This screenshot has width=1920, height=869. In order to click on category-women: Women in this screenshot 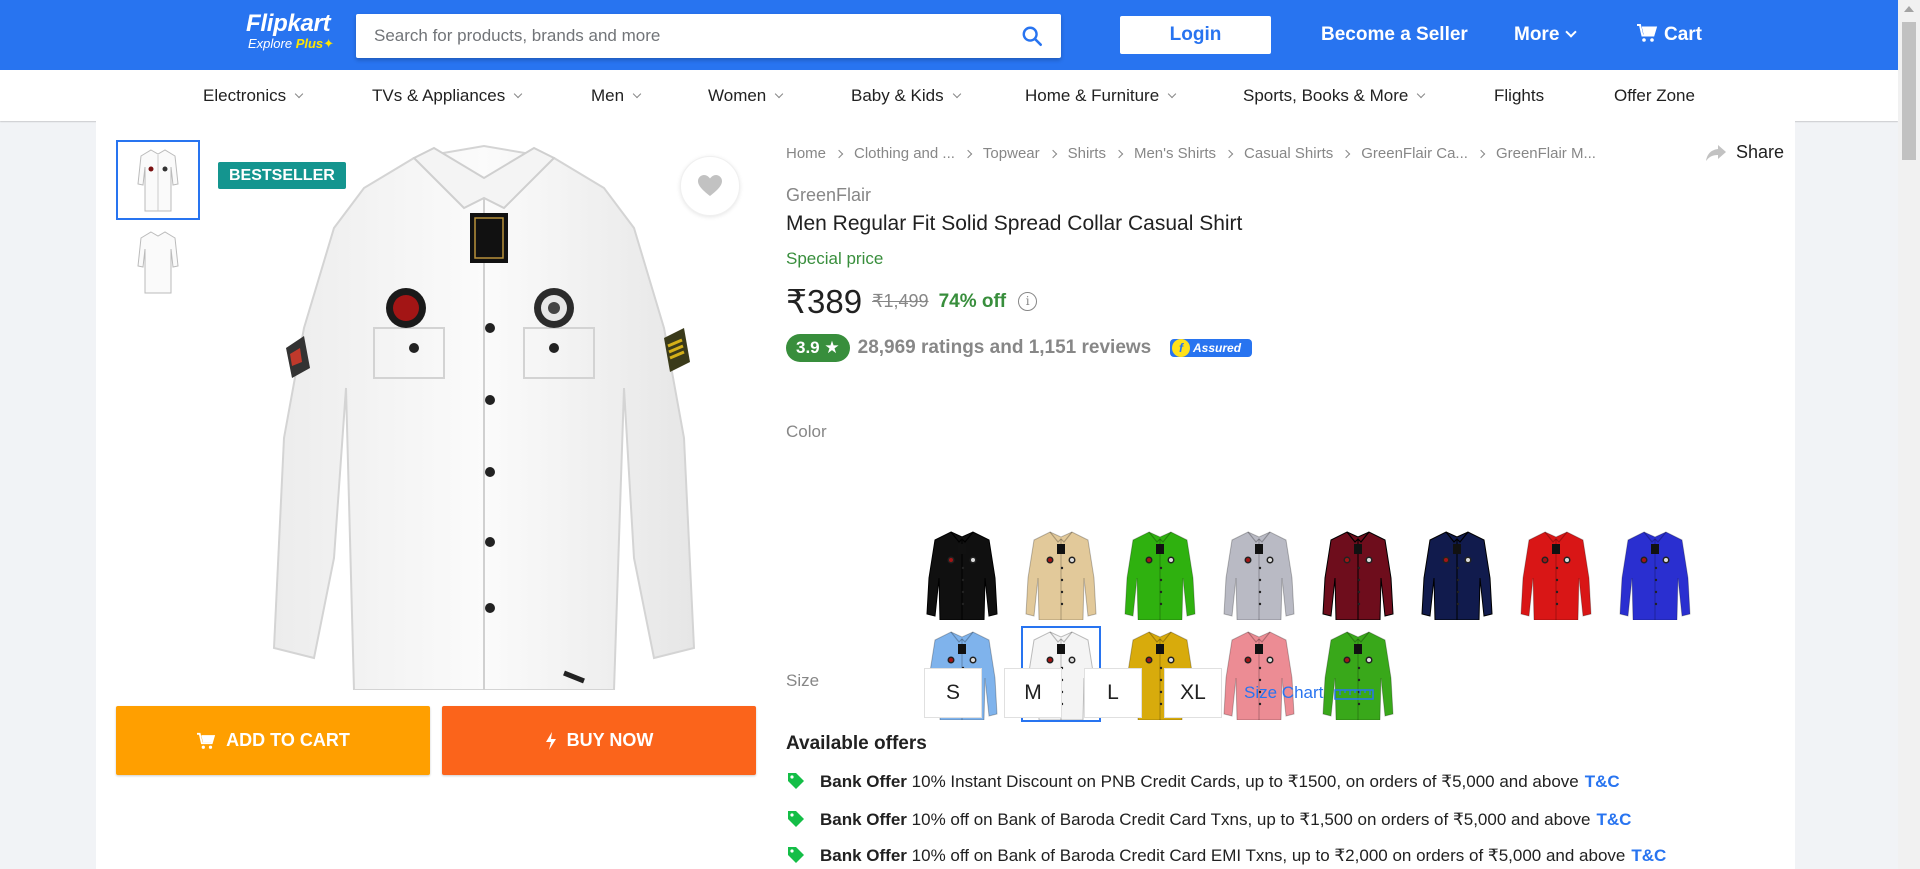, I will do `click(746, 96)`.